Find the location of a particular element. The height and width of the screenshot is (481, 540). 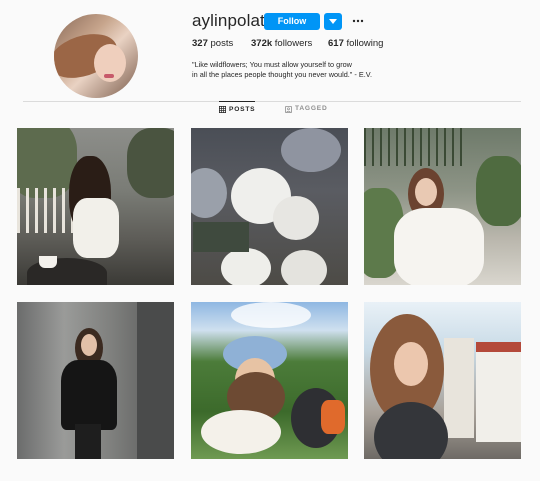

tree-shape is located at coordinates (150, 163).